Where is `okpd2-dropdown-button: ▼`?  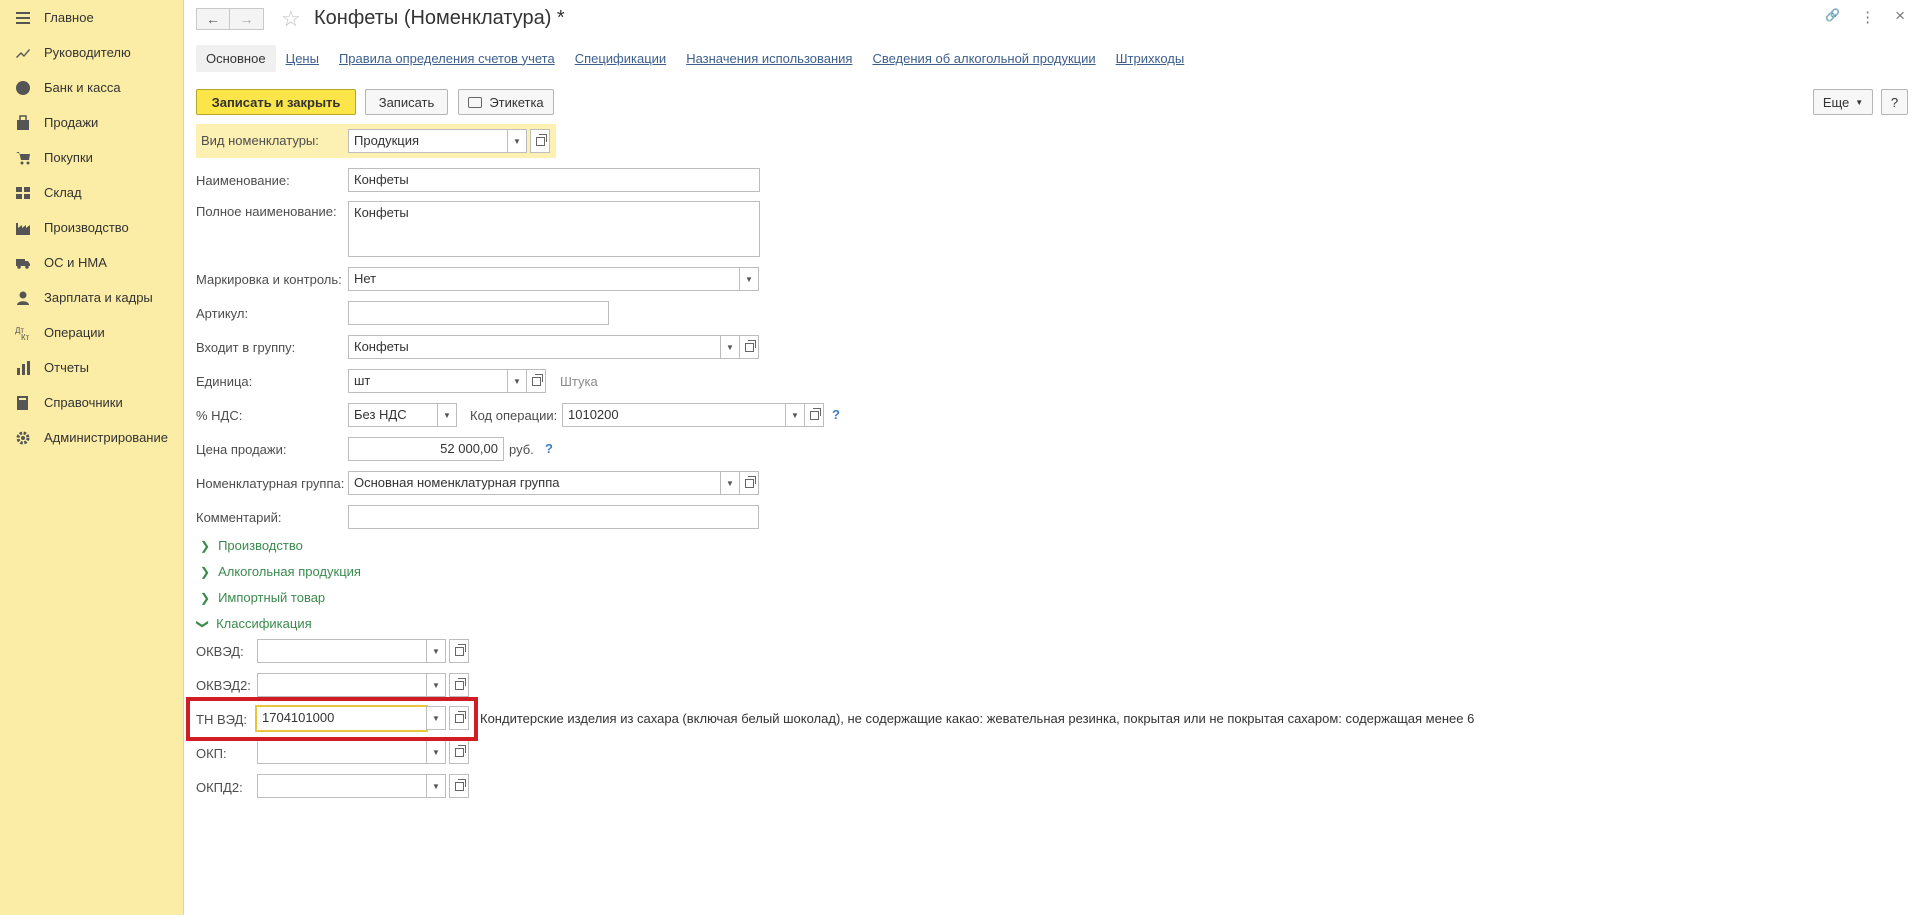 okpd2-dropdown-button: ▼ is located at coordinates (436, 786).